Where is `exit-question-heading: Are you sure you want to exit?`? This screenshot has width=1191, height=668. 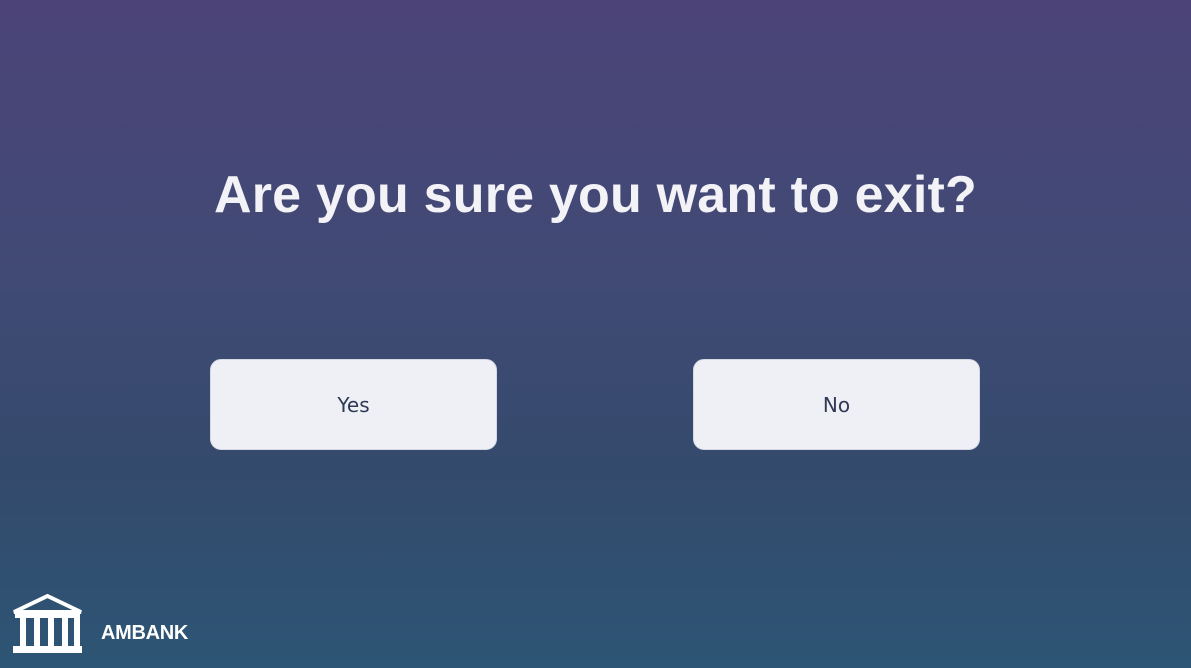 exit-question-heading: Are you sure you want to exit? is located at coordinates (595, 195).